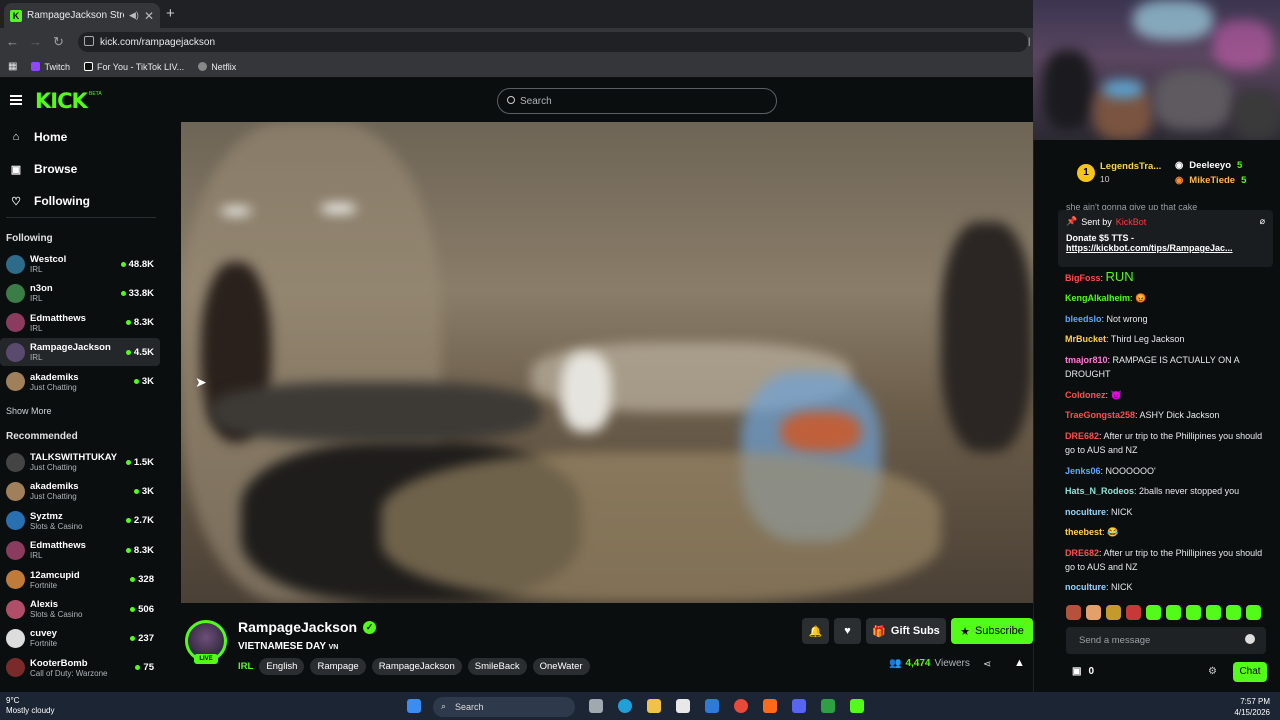 This screenshot has height=720, width=1280. I want to click on leader-entry: ◉ MikeTiede 5, so click(1210, 180).